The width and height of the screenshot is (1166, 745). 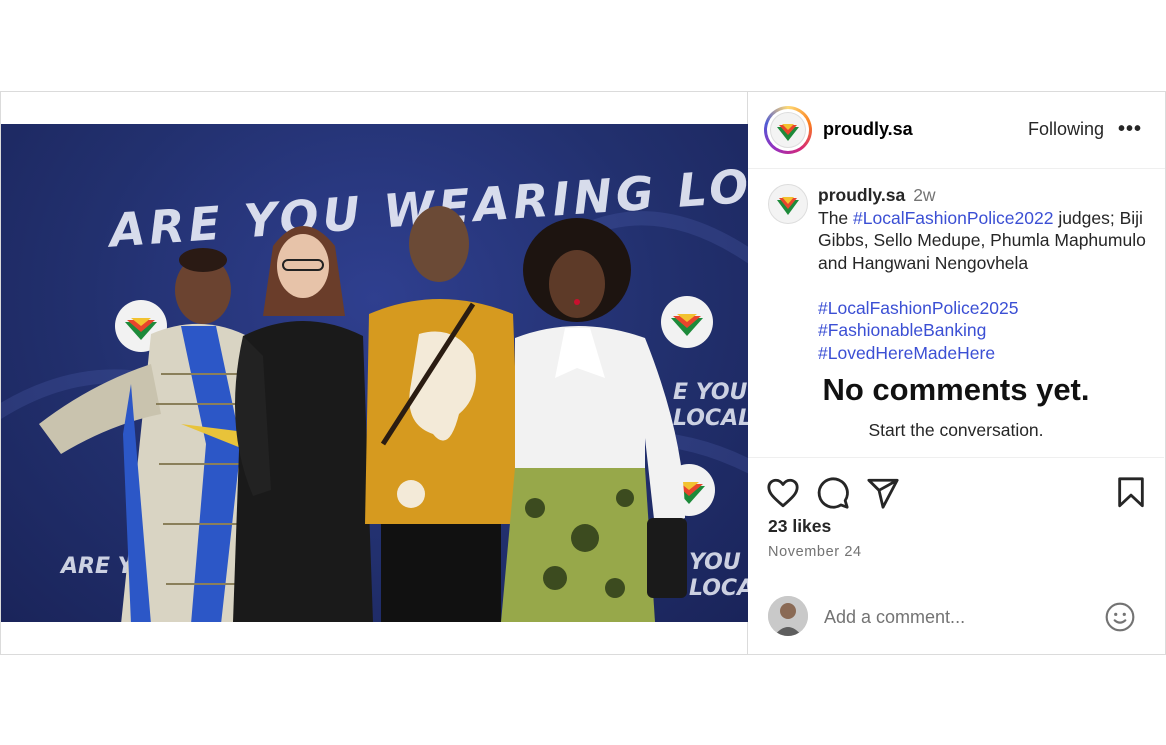 I want to click on story-ring-avatar, so click(x=788, y=130).